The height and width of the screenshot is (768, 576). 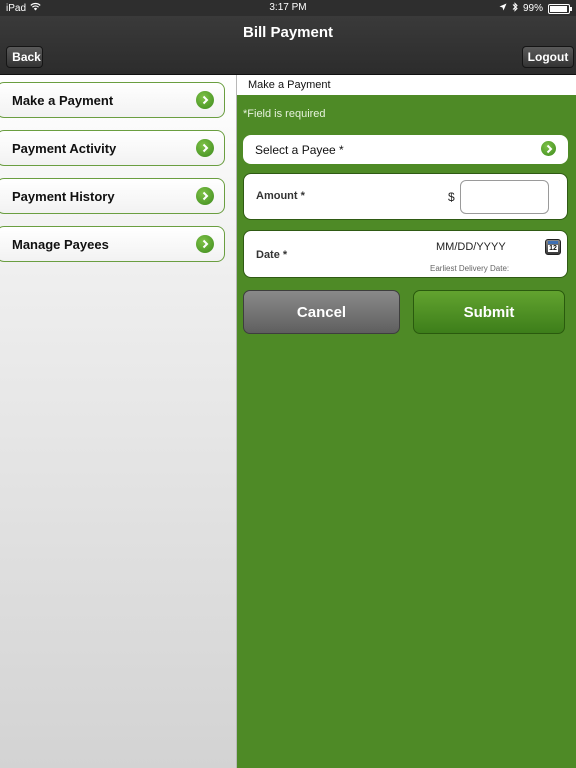 I want to click on battery-percent: 99%, so click(x=532, y=8).